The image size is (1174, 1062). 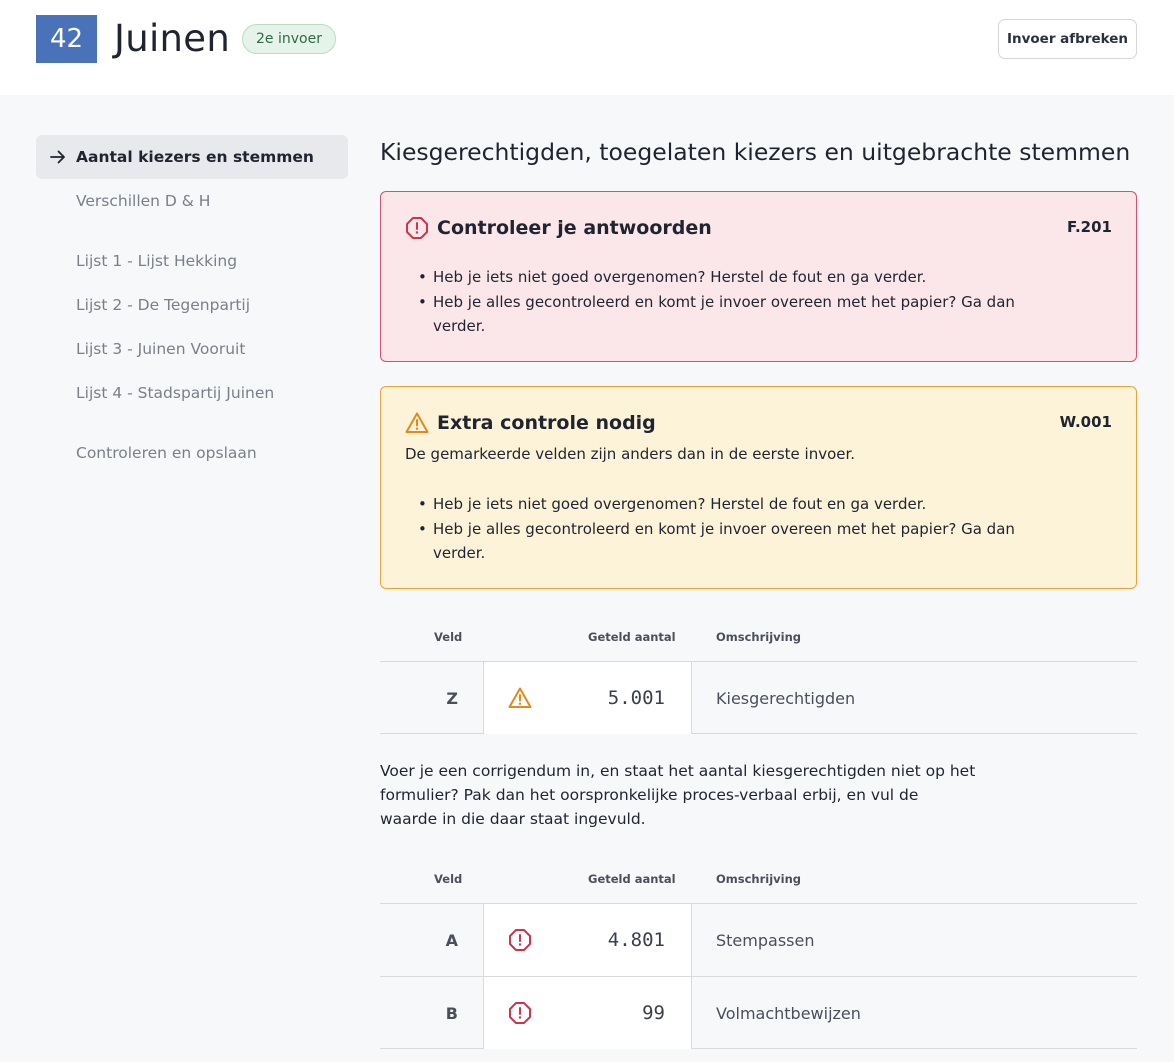 What do you see at coordinates (1089, 227) in the screenshot?
I see `error-alert-code: F.201` at bounding box center [1089, 227].